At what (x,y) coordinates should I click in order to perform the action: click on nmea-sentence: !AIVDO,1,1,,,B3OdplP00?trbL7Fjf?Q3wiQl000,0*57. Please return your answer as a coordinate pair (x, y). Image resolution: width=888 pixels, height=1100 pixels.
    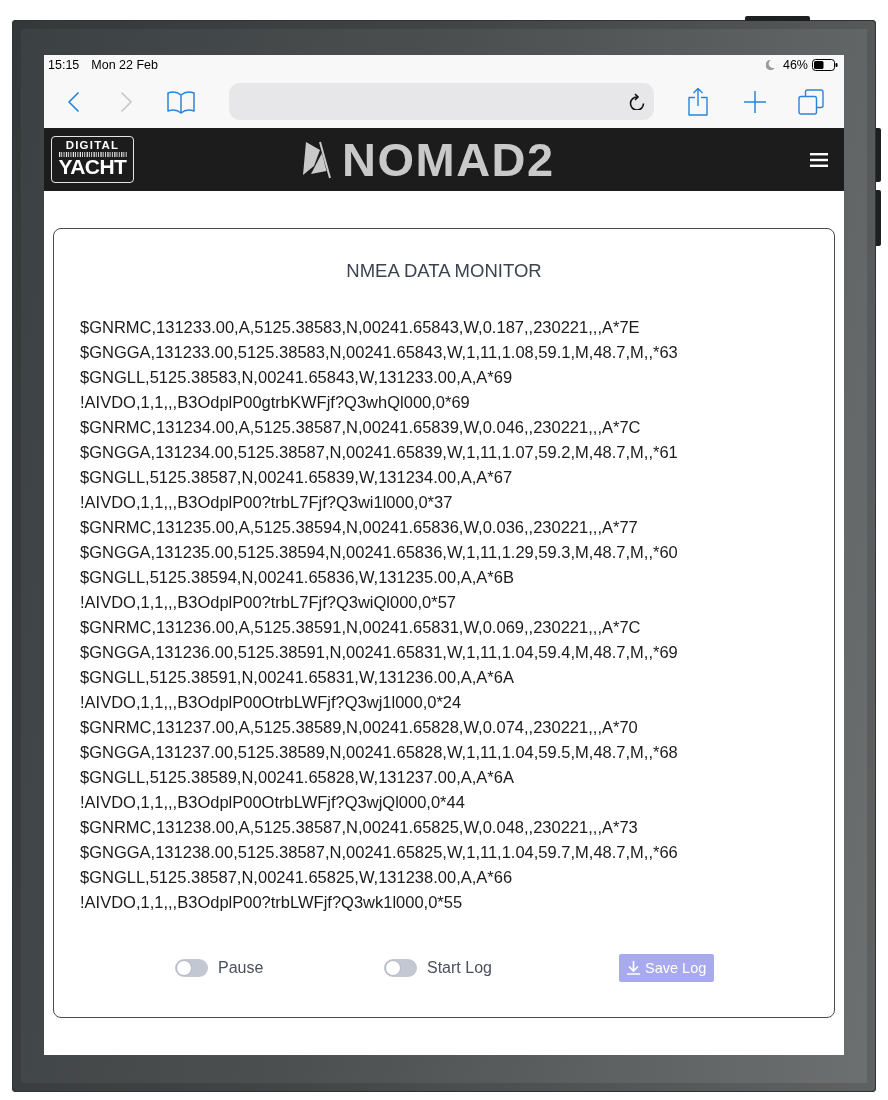
    Looking at the image, I should click on (269, 602).